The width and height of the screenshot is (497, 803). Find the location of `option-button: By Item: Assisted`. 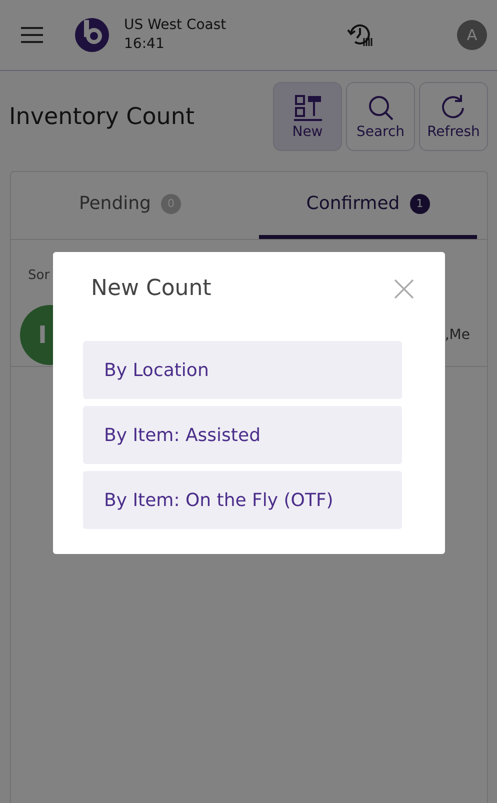

option-button: By Item: Assisted is located at coordinates (242, 435).